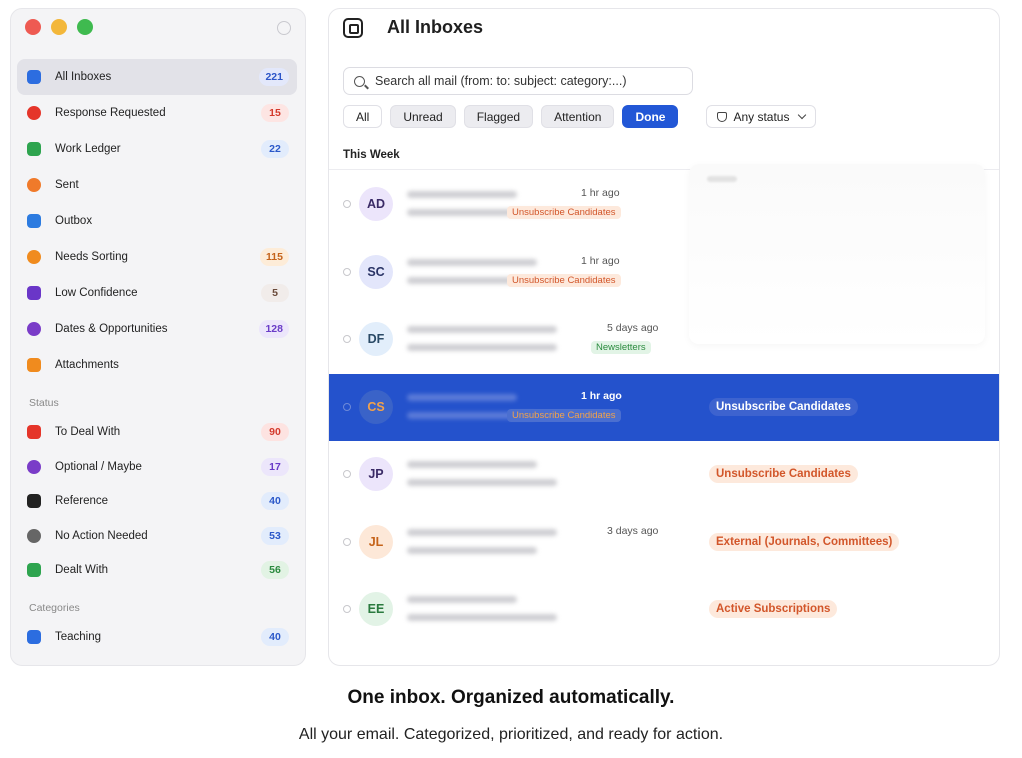  I want to click on sidebar-item-dates-opportunities: Dates & Opportunities 128, so click(157, 329).